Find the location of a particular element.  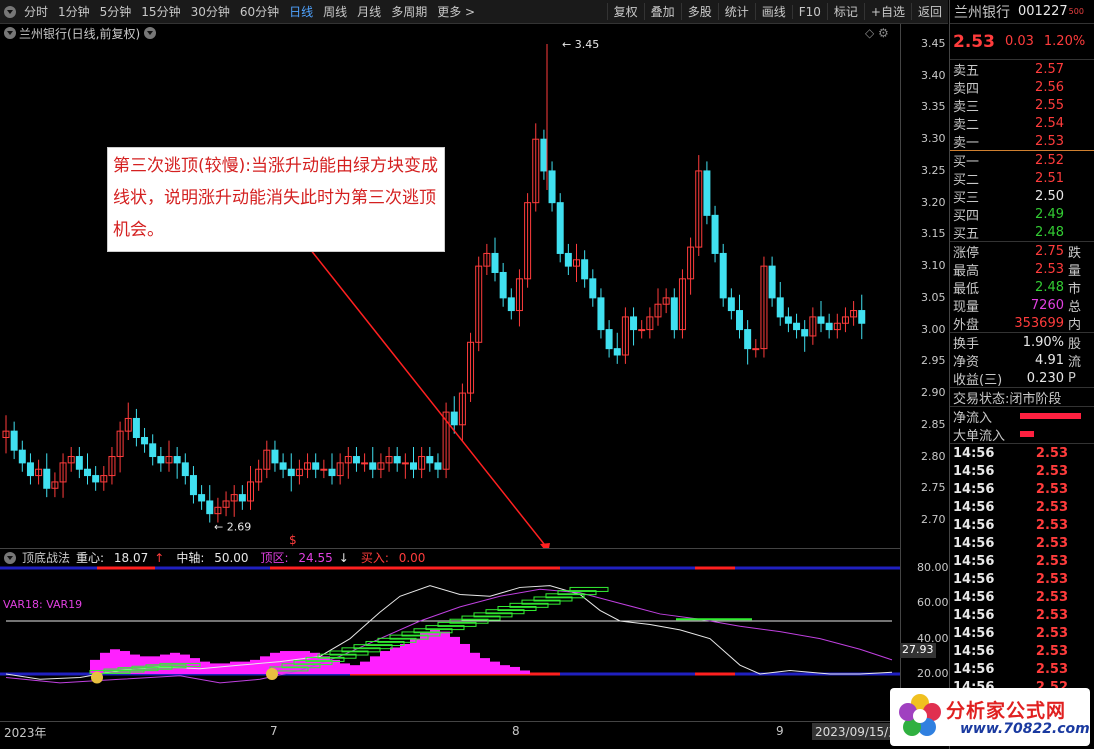

flow-row: 大单流入 is located at coordinates (1022, 434).